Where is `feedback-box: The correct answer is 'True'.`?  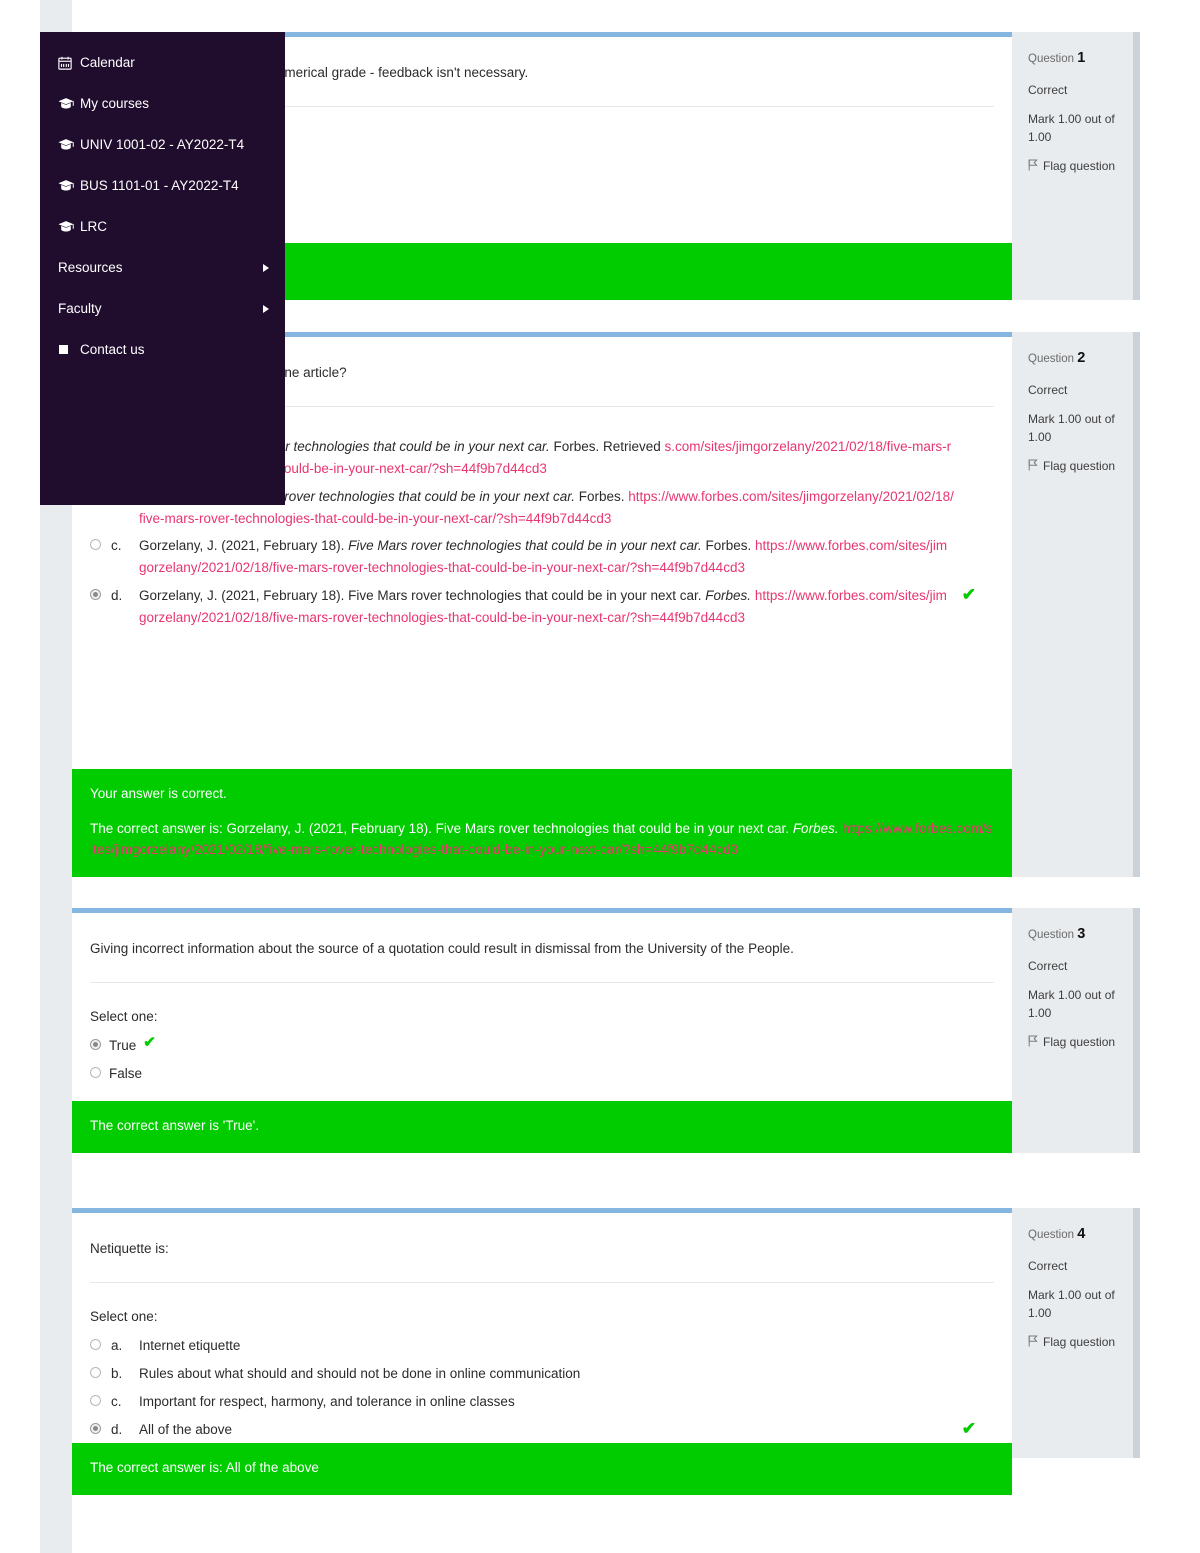 feedback-box: The correct answer is 'True'. is located at coordinates (542, 1127).